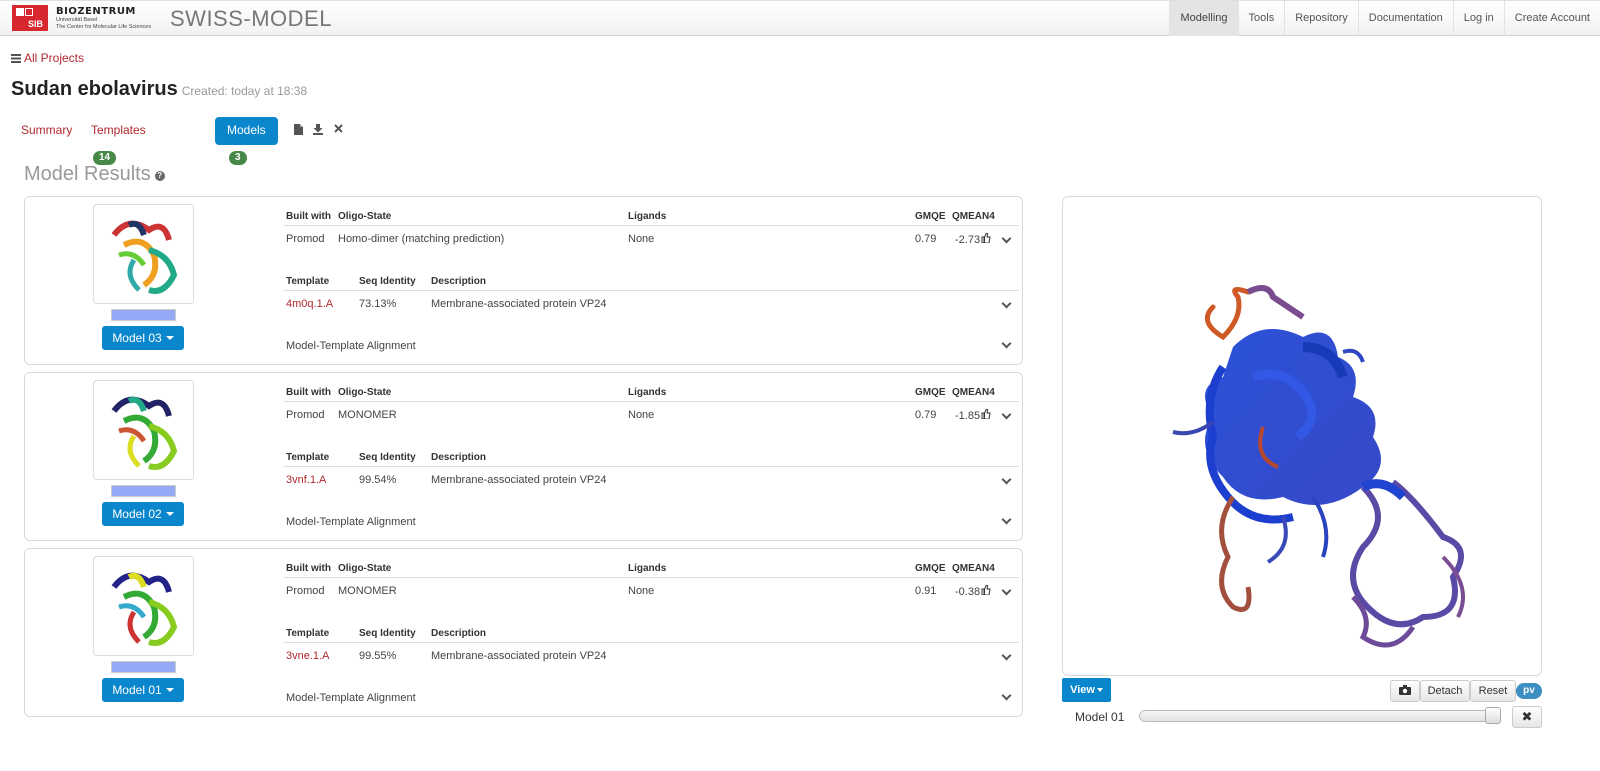 The width and height of the screenshot is (1600, 771). I want to click on model-slider, so click(1320, 716).